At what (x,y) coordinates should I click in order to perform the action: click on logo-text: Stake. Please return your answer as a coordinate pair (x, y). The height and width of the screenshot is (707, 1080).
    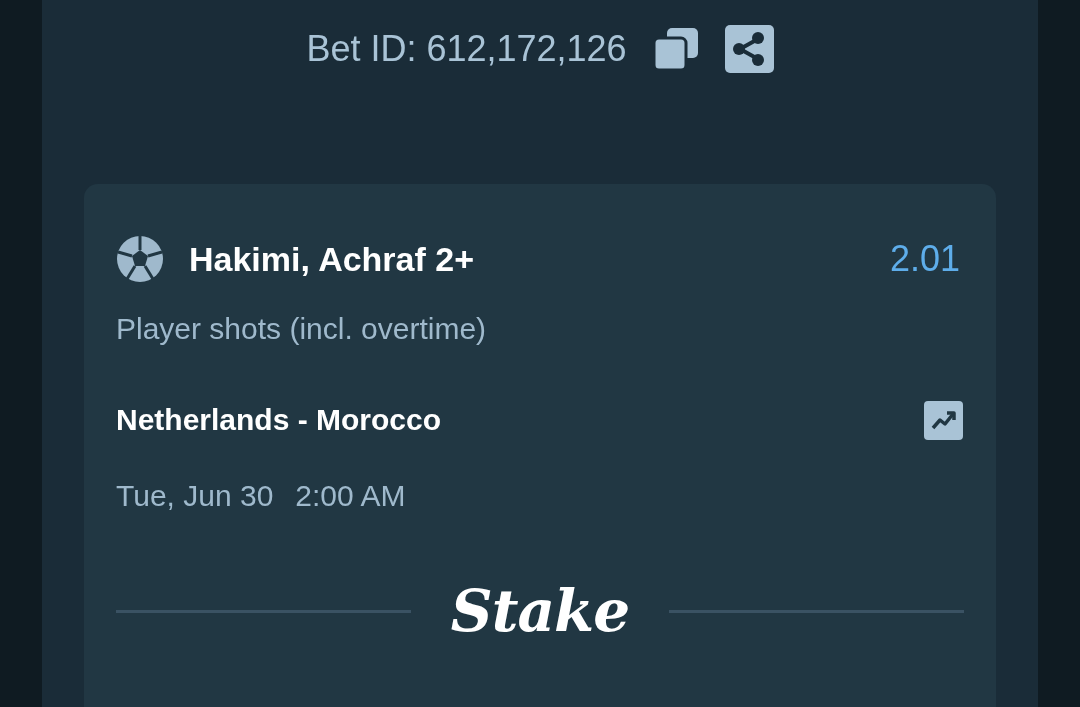
    Looking at the image, I should click on (540, 611).